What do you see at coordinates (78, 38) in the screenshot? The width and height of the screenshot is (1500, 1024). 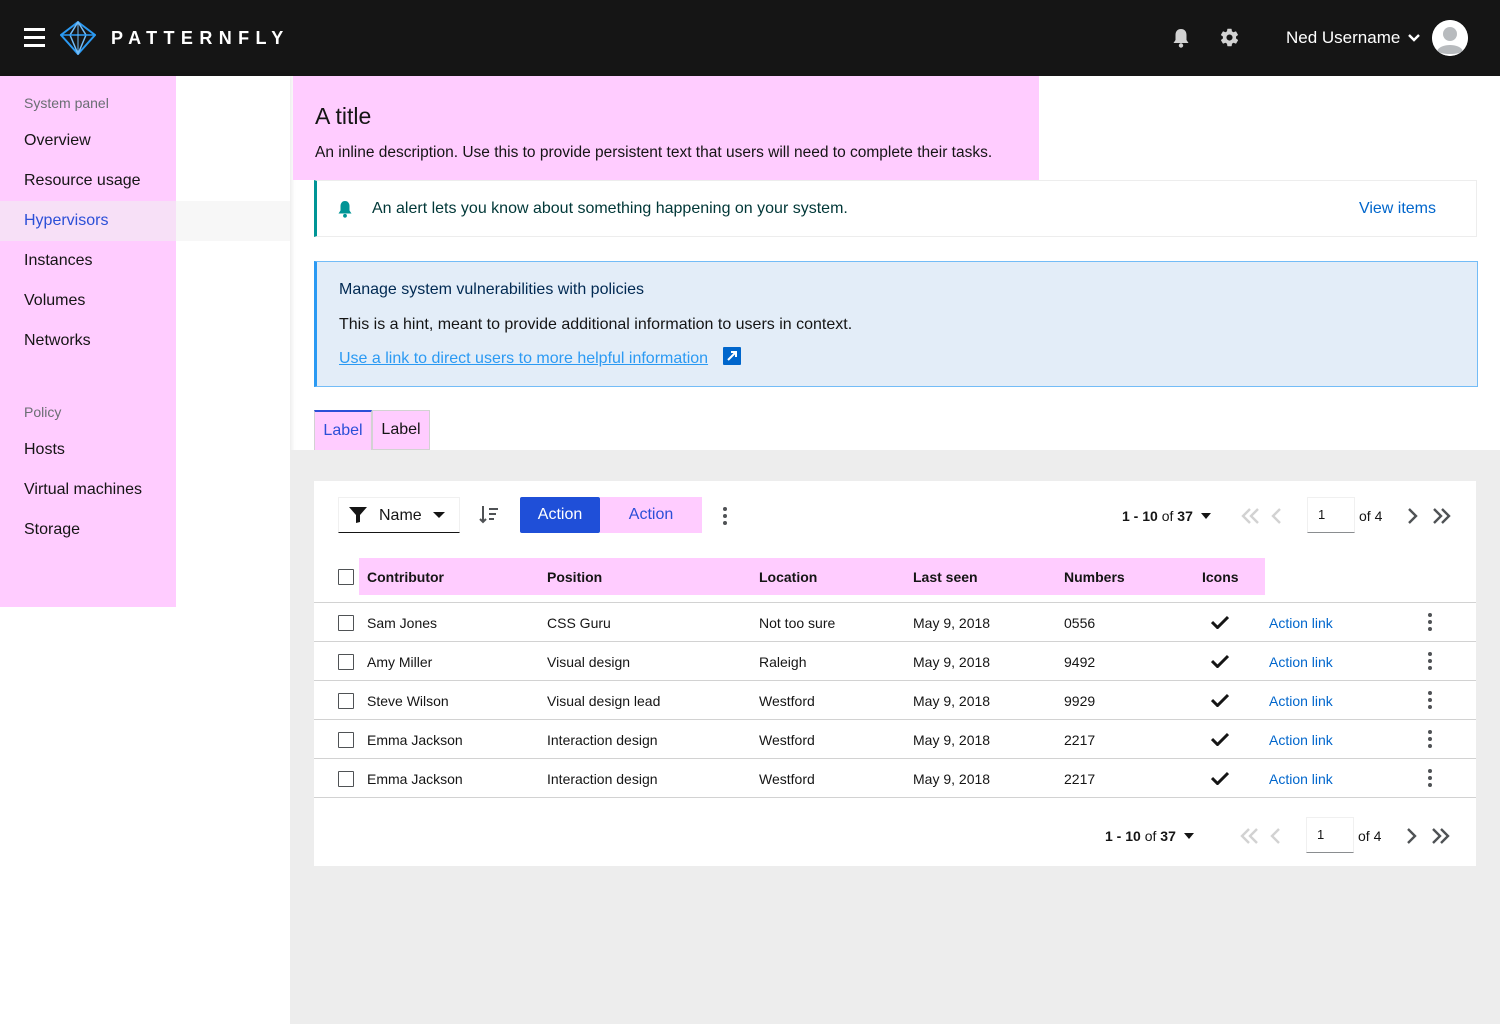 I see `patternfly-logo` at bounding box center [78, 38].